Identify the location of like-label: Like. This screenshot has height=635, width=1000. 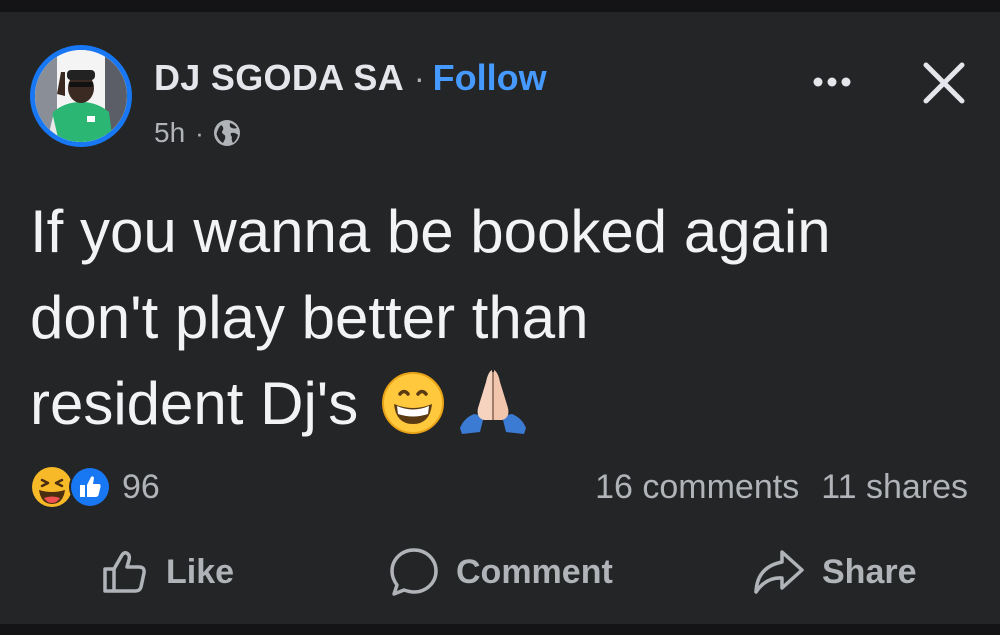
(200, 571).